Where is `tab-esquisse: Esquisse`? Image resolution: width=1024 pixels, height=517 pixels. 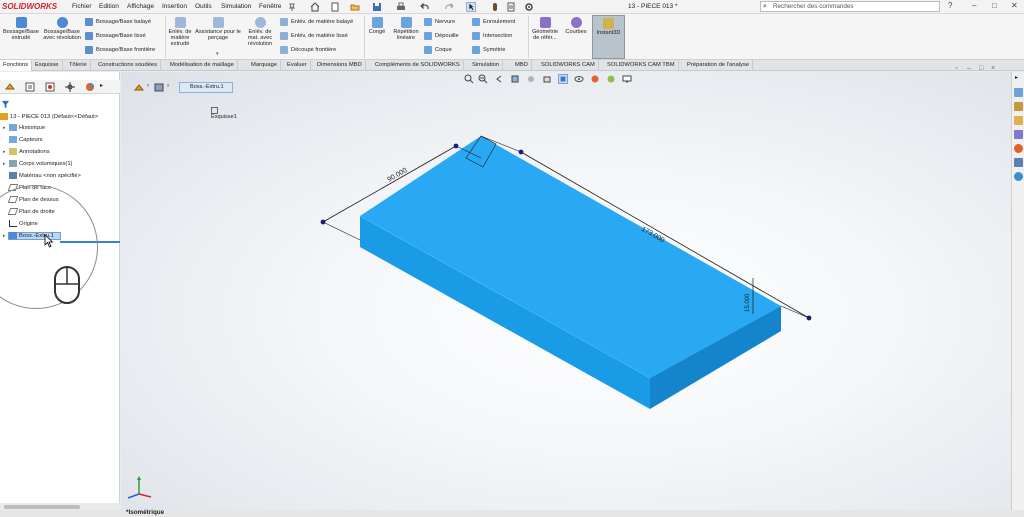
tab-esquisse: Esquisse is located at coordinates (47, 65).